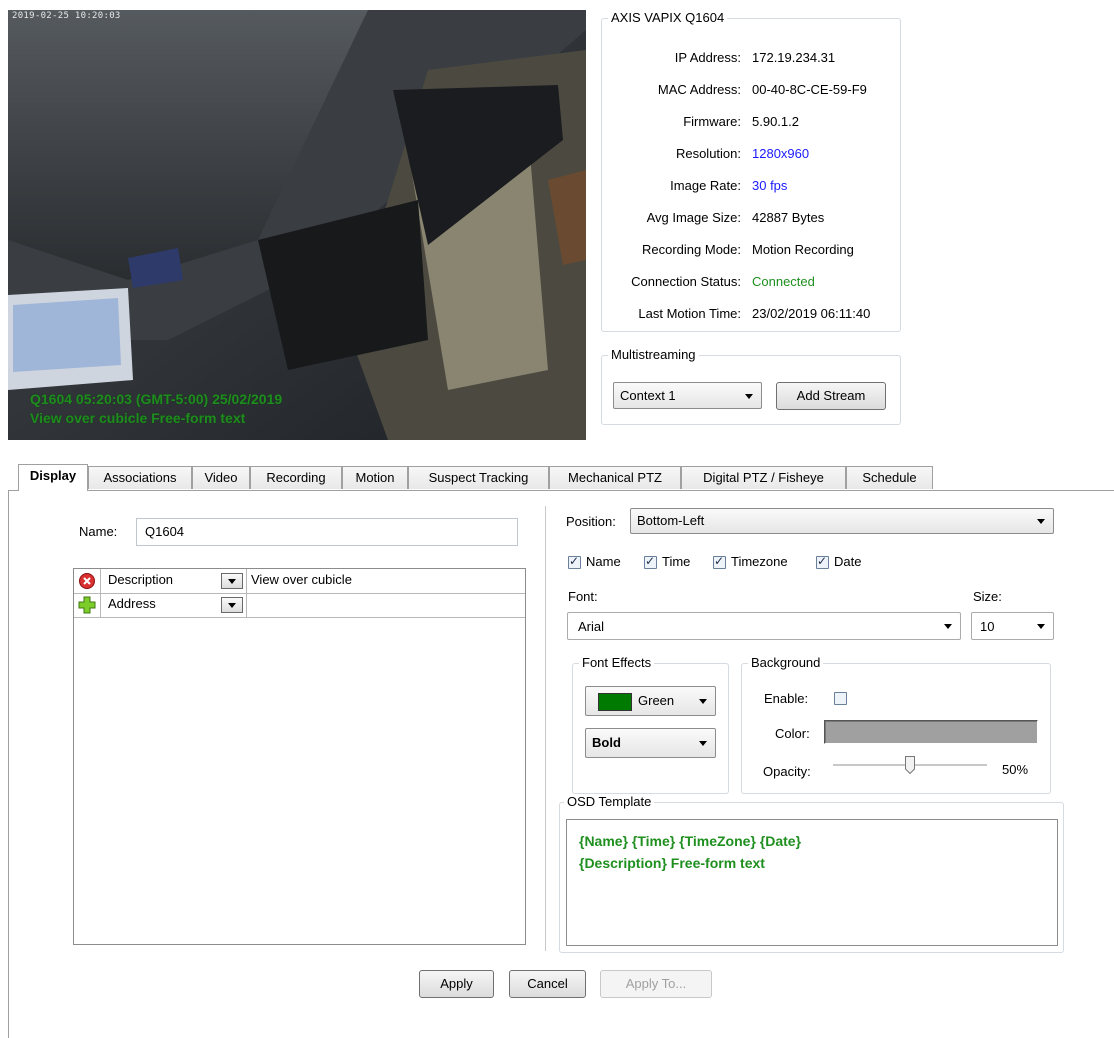  I want to click on checkbox-label: Name, so click(603, 561).